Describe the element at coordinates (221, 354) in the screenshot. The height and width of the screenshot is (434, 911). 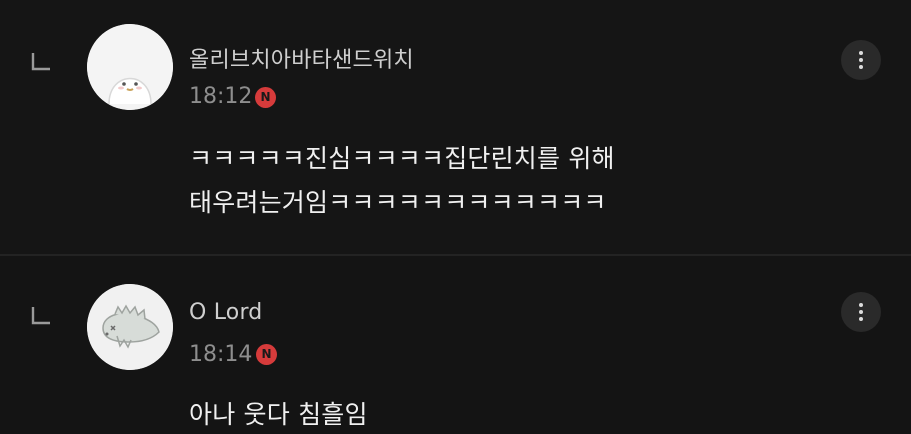
I see `comment-time: 18:14` at that location.